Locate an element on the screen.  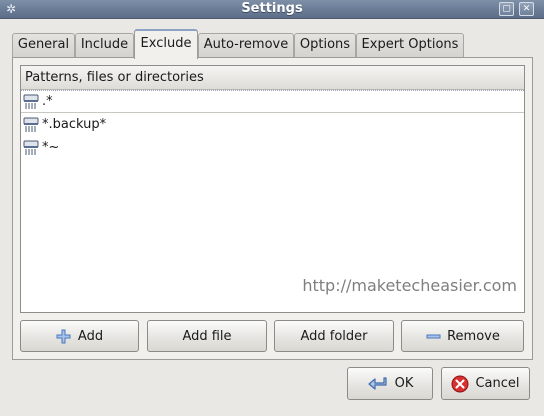
watermark-text: http://maketecheasier.com is located at coordinates (409, 285).